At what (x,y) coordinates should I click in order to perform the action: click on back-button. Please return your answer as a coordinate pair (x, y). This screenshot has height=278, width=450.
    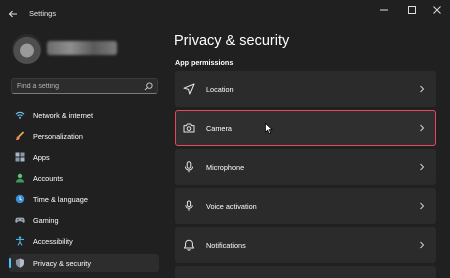
    Looking at the image, I should click on (13, 14).